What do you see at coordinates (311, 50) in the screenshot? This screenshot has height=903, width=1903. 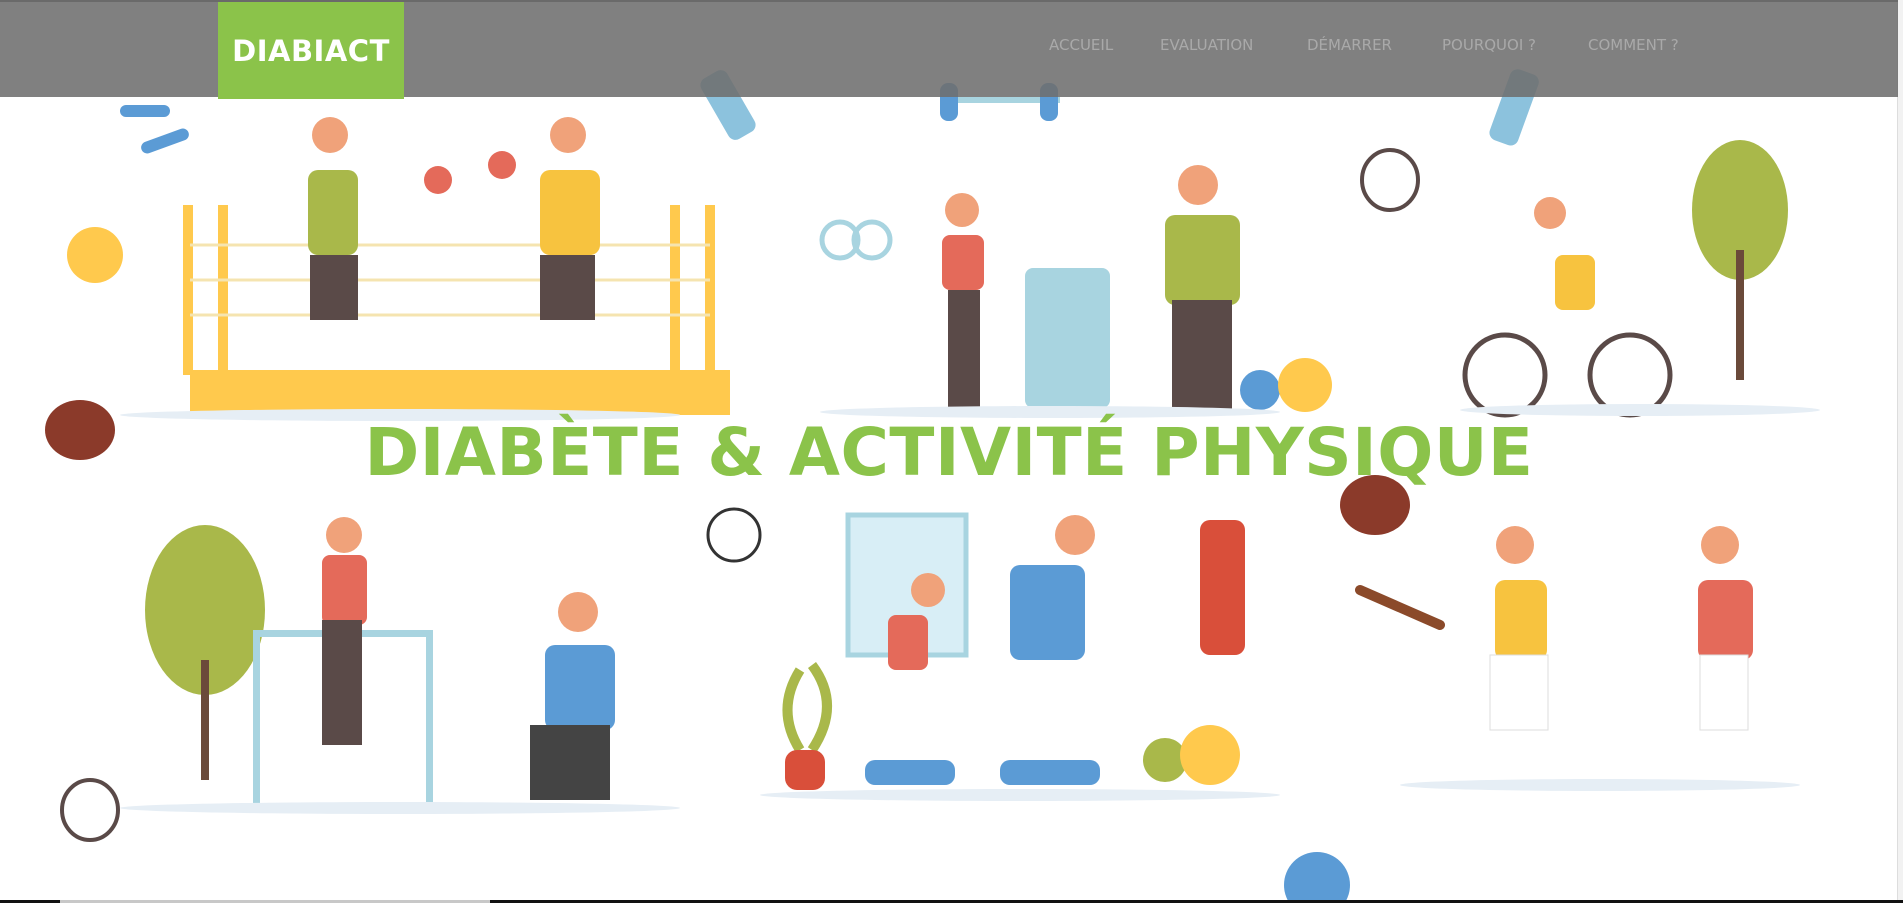 I see `brand-logo: DIABIACT` at bounding box center [311, 50].